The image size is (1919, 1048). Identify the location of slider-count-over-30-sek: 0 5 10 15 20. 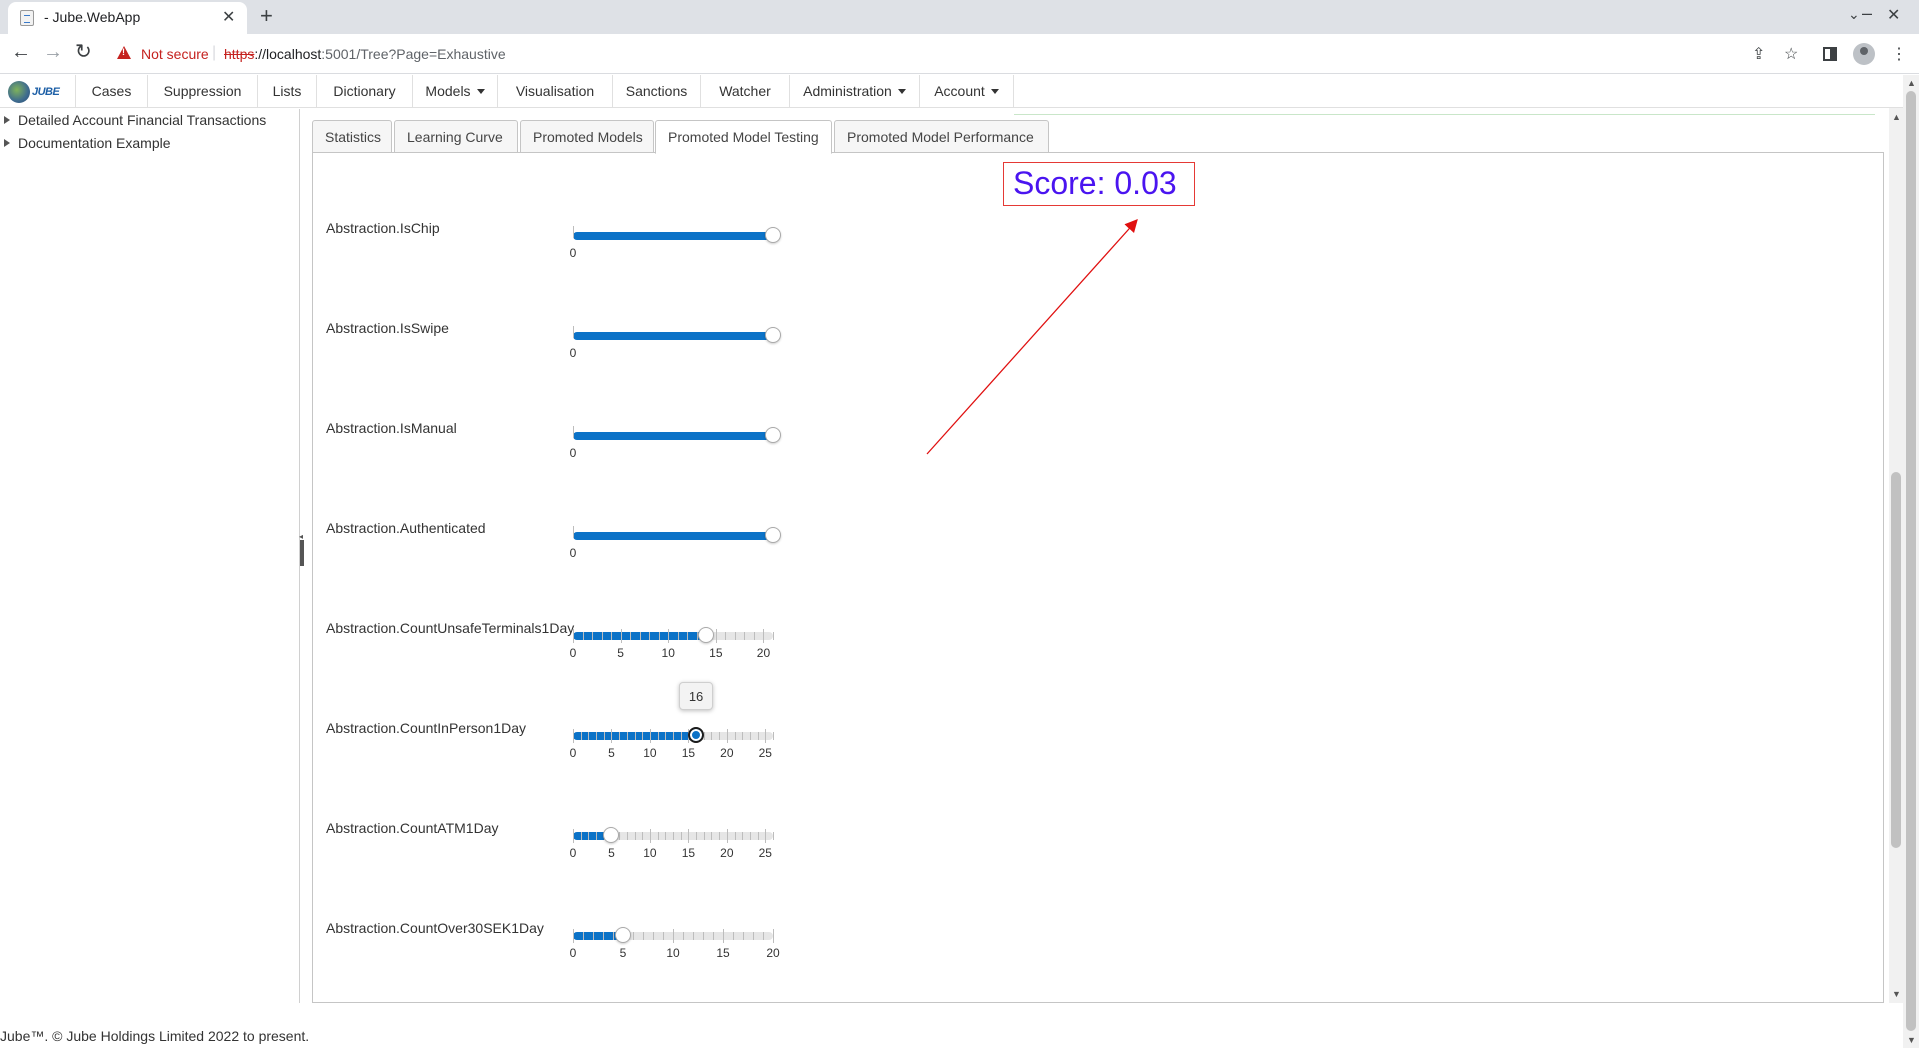
(675, 946).